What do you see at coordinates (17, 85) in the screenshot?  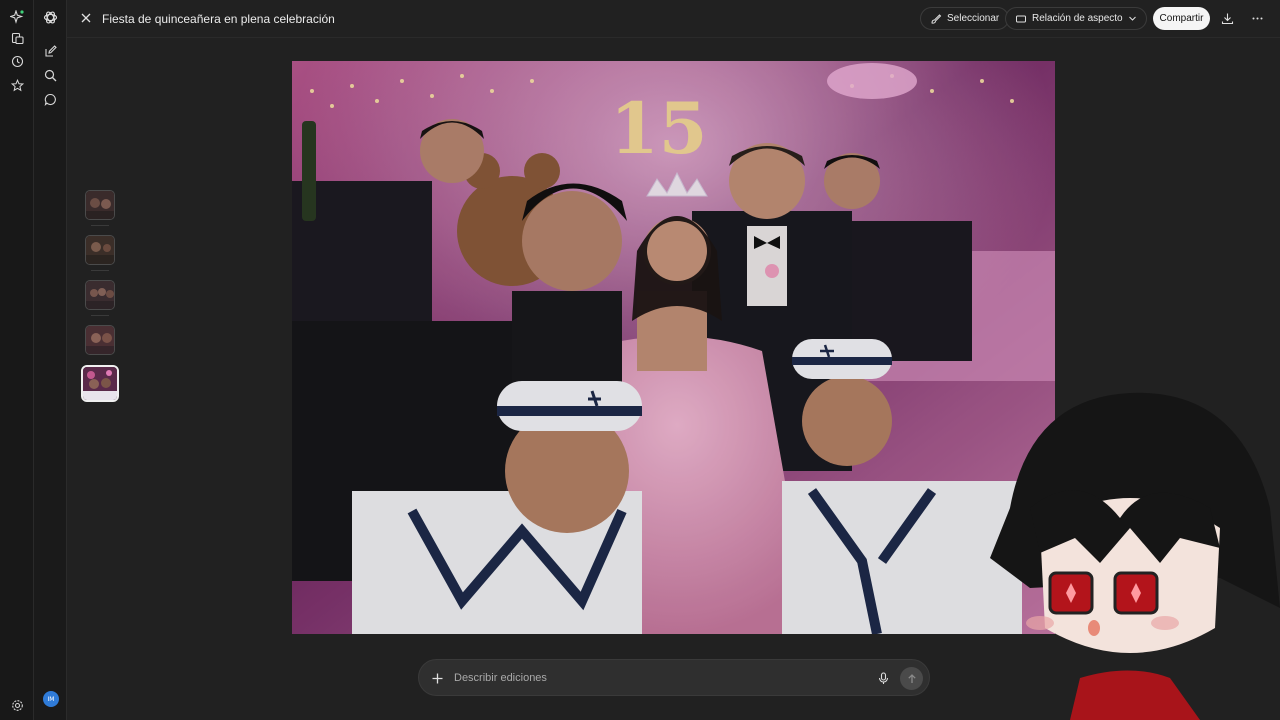 I see `star-icon` at bounding box center [17, 85].